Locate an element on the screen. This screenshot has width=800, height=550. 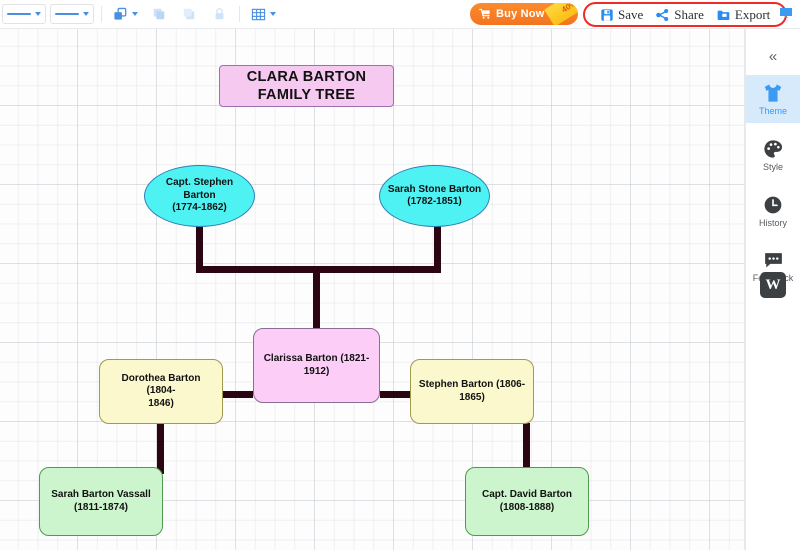
node-line-1: Stephen Barton (1806- is located at coordinates (472, 384).